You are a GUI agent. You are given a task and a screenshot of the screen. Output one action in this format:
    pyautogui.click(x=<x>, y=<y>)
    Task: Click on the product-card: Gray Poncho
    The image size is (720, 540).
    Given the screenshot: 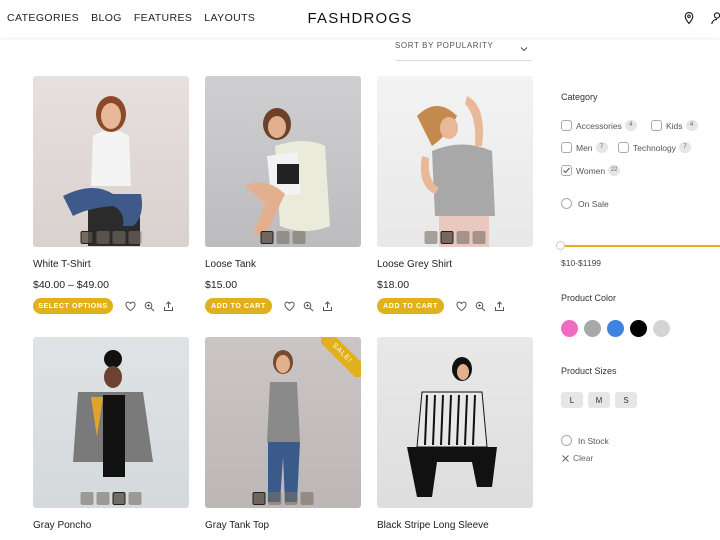 What is the action you would take?
    pyautogui.click(x=111, y=434)
    